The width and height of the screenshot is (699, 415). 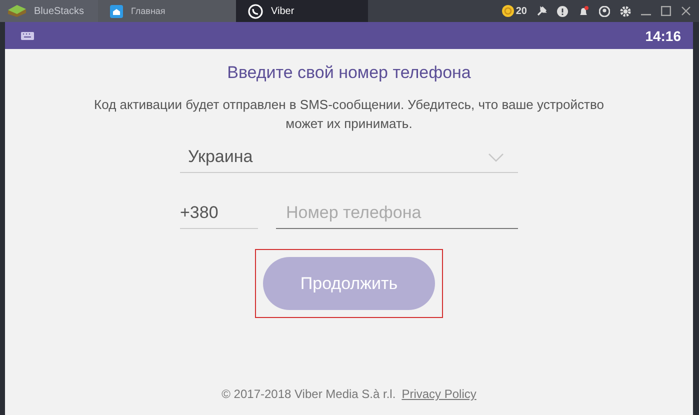 What do you see at coordinates (219, 216) in the screenshot?
I see `country-code-field: +380` at bounding box center [219, 216].